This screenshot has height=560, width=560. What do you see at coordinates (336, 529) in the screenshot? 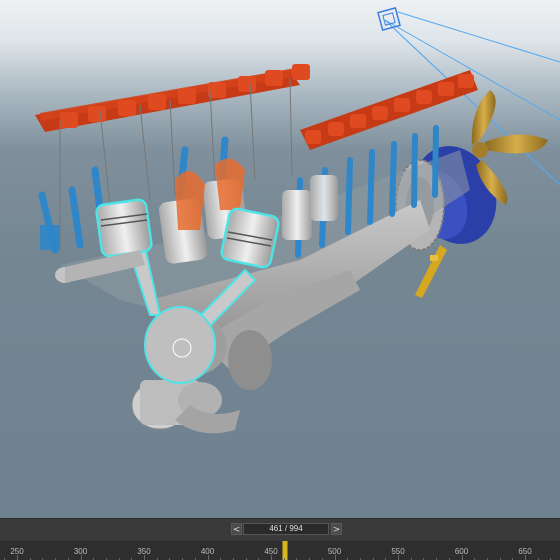
I see `next-frame-button: >` at bounding box center [336, 529].